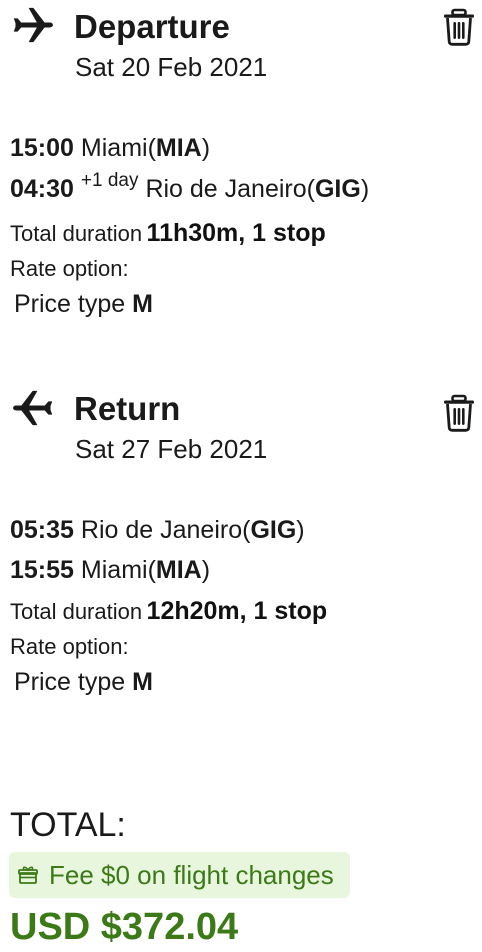 This screenshot has width=482, height=952. What do you see at coordinates (236, 233) in the screenshot?
I see `duration-value: 11h30m, 1 stop` at bounding box center [236, 233].